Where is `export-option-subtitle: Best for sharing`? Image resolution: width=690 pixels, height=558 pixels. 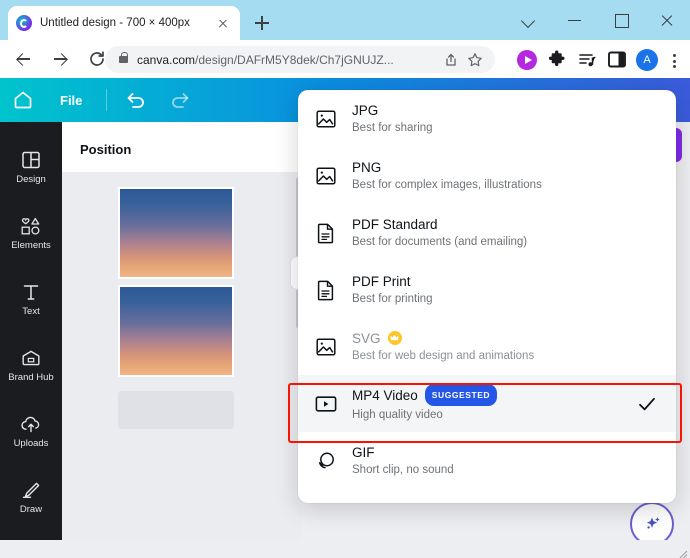 export-option-subtitle: Best for sharing is located at coordinates (392, 127).